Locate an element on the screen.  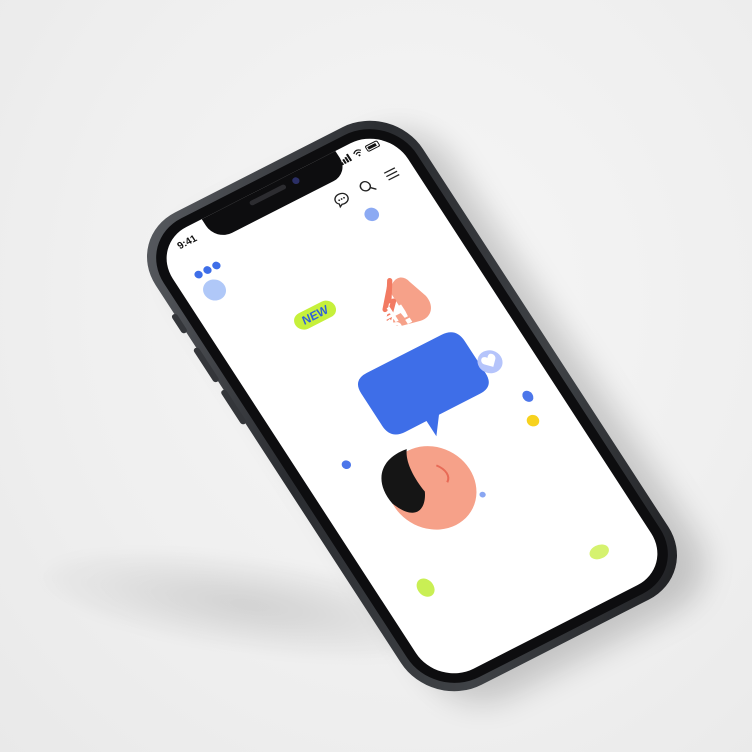
logo-dot is located at coordinates (216, 265).